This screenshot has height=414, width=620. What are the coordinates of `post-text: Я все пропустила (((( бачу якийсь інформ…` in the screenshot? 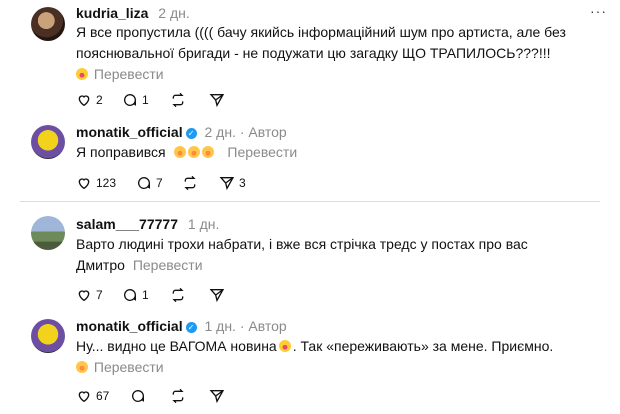 It's located at (326, 53).